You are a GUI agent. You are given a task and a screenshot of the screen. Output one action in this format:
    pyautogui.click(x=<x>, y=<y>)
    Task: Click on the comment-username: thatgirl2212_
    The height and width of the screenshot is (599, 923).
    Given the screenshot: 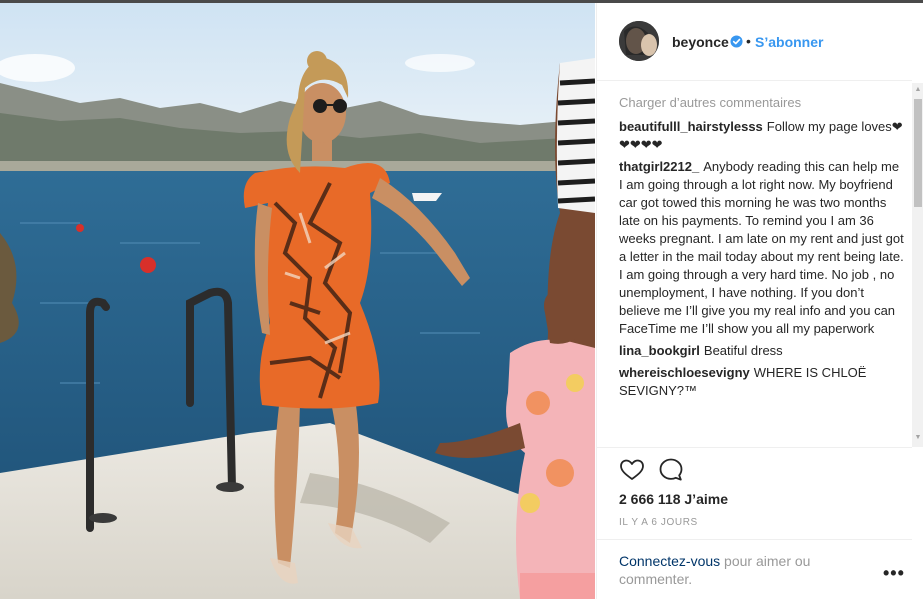 What is the action you would take?
    pyautogui.click(x=659, y=166)
    